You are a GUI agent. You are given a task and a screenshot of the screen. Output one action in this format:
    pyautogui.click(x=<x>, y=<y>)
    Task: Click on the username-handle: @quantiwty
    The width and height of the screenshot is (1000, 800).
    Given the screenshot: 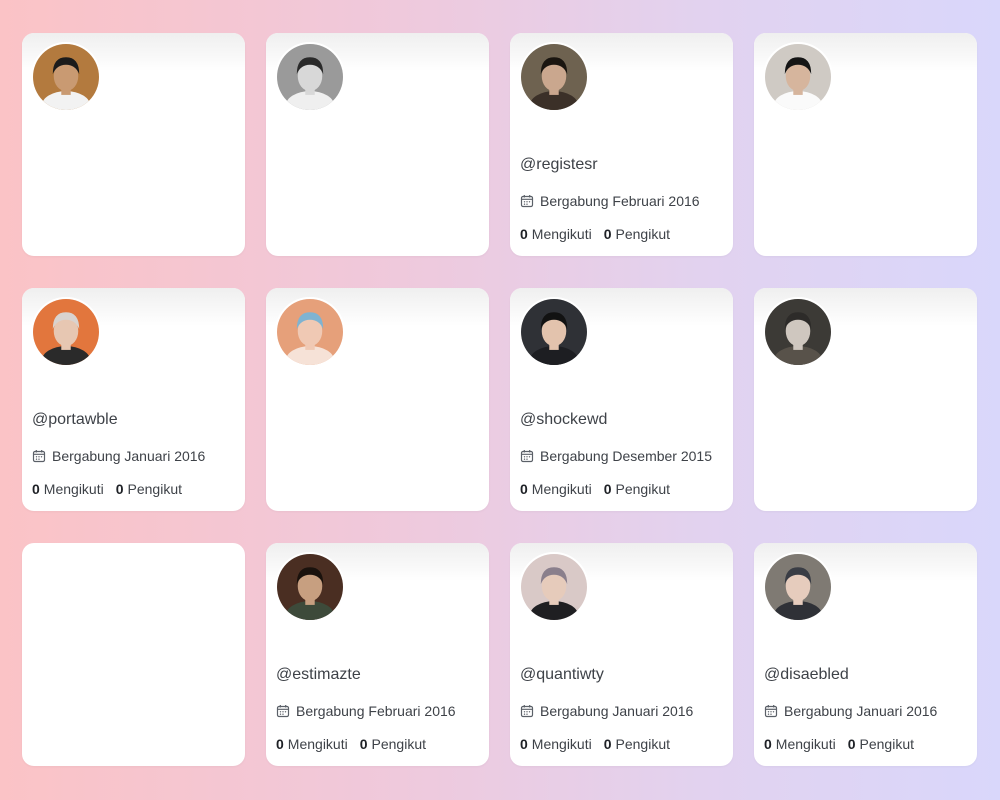 What is the action you would take?
    pyautogui.click(x=562, y=675)
    